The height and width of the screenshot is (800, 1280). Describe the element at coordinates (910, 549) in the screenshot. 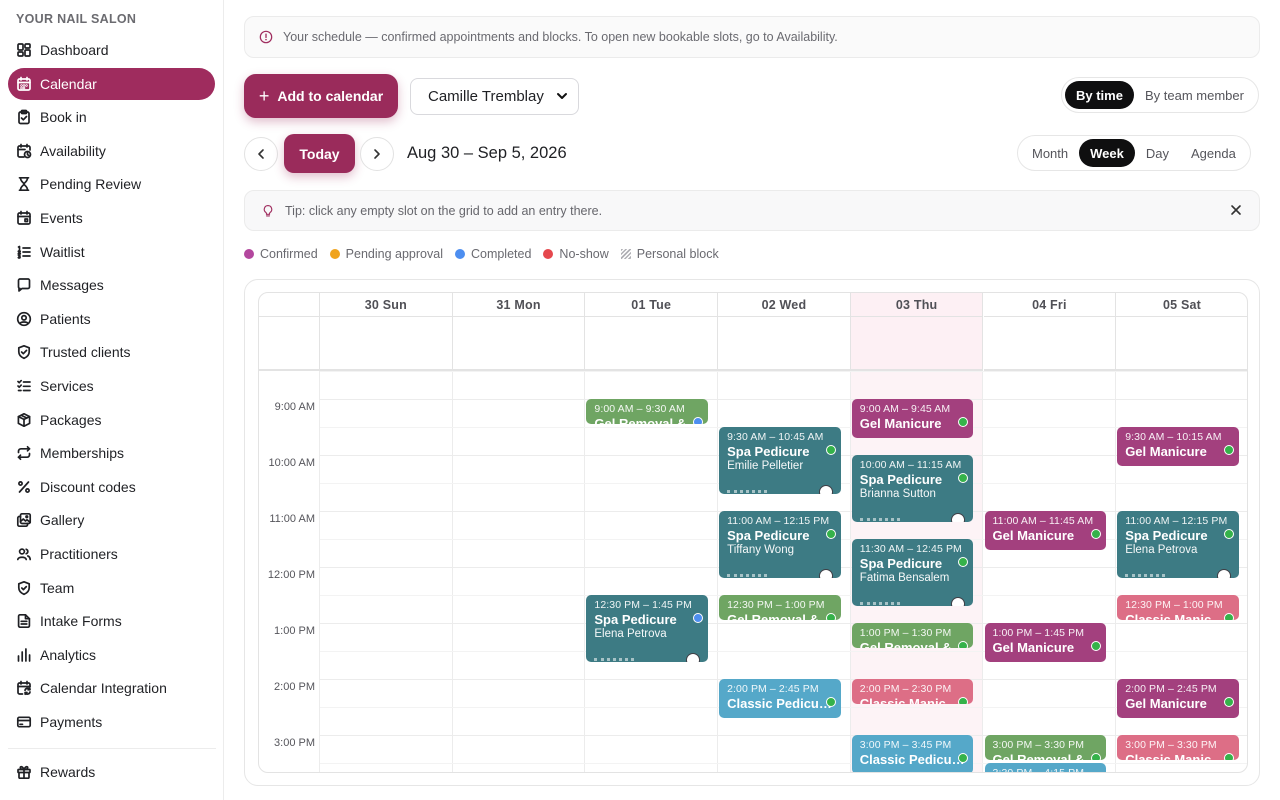

I see `appointment-time: 11:30 AM – 12:45 PM` at that location.